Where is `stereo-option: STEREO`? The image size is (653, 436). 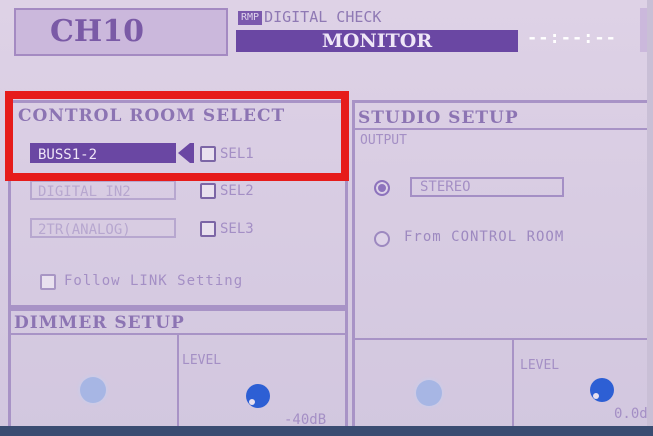 stereo-option: STEREO is located at coordinates (487, 187).